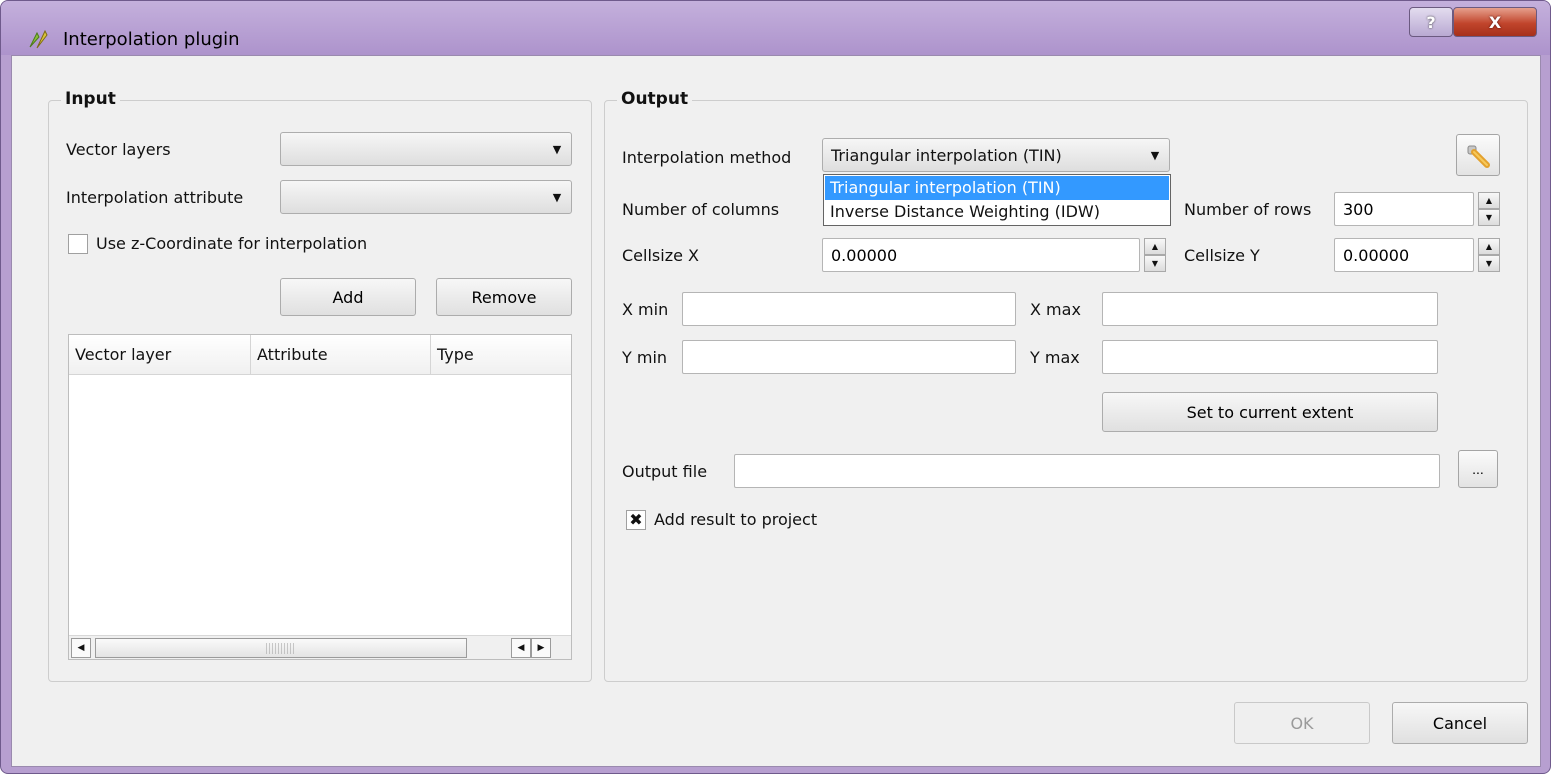 Image resolution: width=1551 pixels, height=774 pixels. What do you see at coordinates (864, 255) in the screenshot?
I see `cellsize-x-value: 0.00000` at bounding box center [864, 255].